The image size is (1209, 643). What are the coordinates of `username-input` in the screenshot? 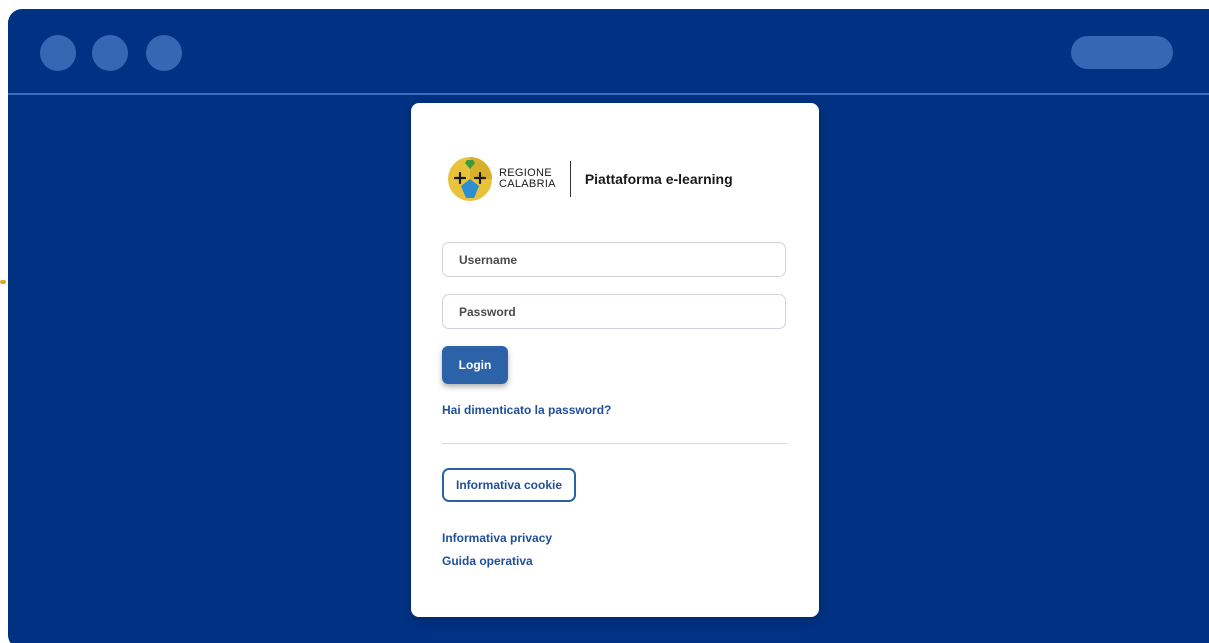 It's located at (614, 259).